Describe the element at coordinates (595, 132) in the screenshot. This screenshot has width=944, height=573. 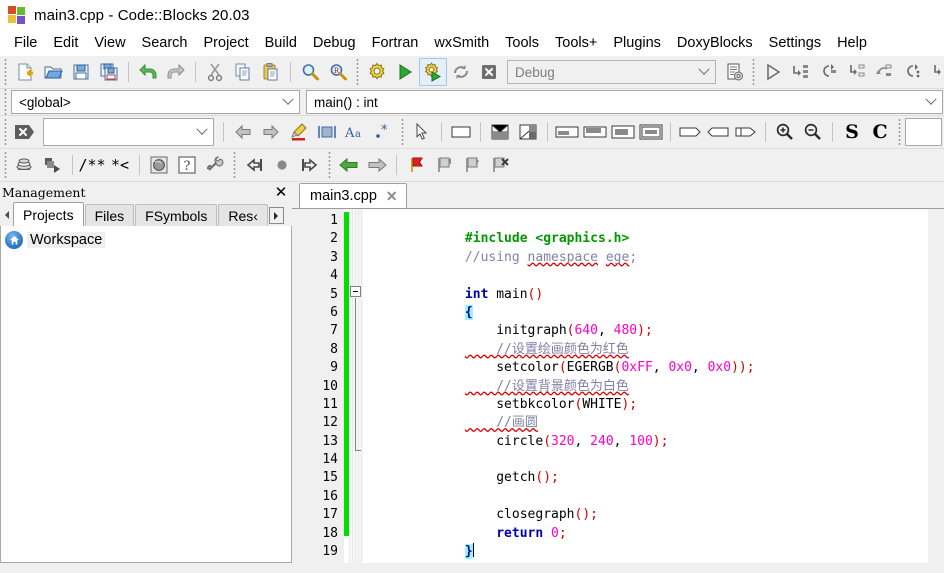
I see `align-right-icon` at that location.